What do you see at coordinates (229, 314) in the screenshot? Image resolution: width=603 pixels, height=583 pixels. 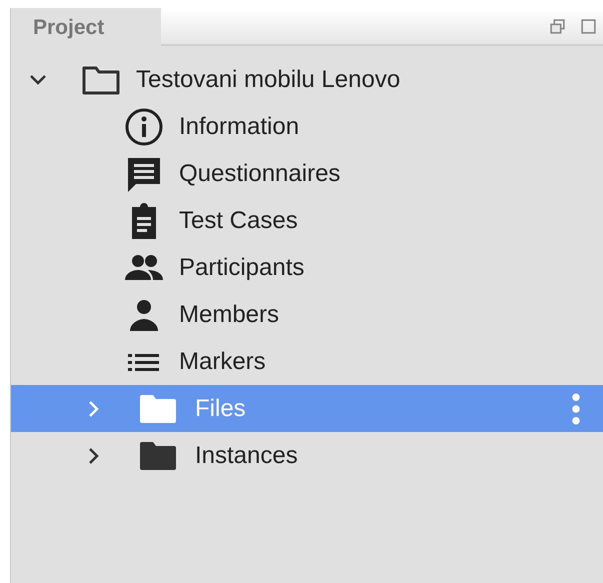 I see `item-label: Members` at bounding box center [229, 314].